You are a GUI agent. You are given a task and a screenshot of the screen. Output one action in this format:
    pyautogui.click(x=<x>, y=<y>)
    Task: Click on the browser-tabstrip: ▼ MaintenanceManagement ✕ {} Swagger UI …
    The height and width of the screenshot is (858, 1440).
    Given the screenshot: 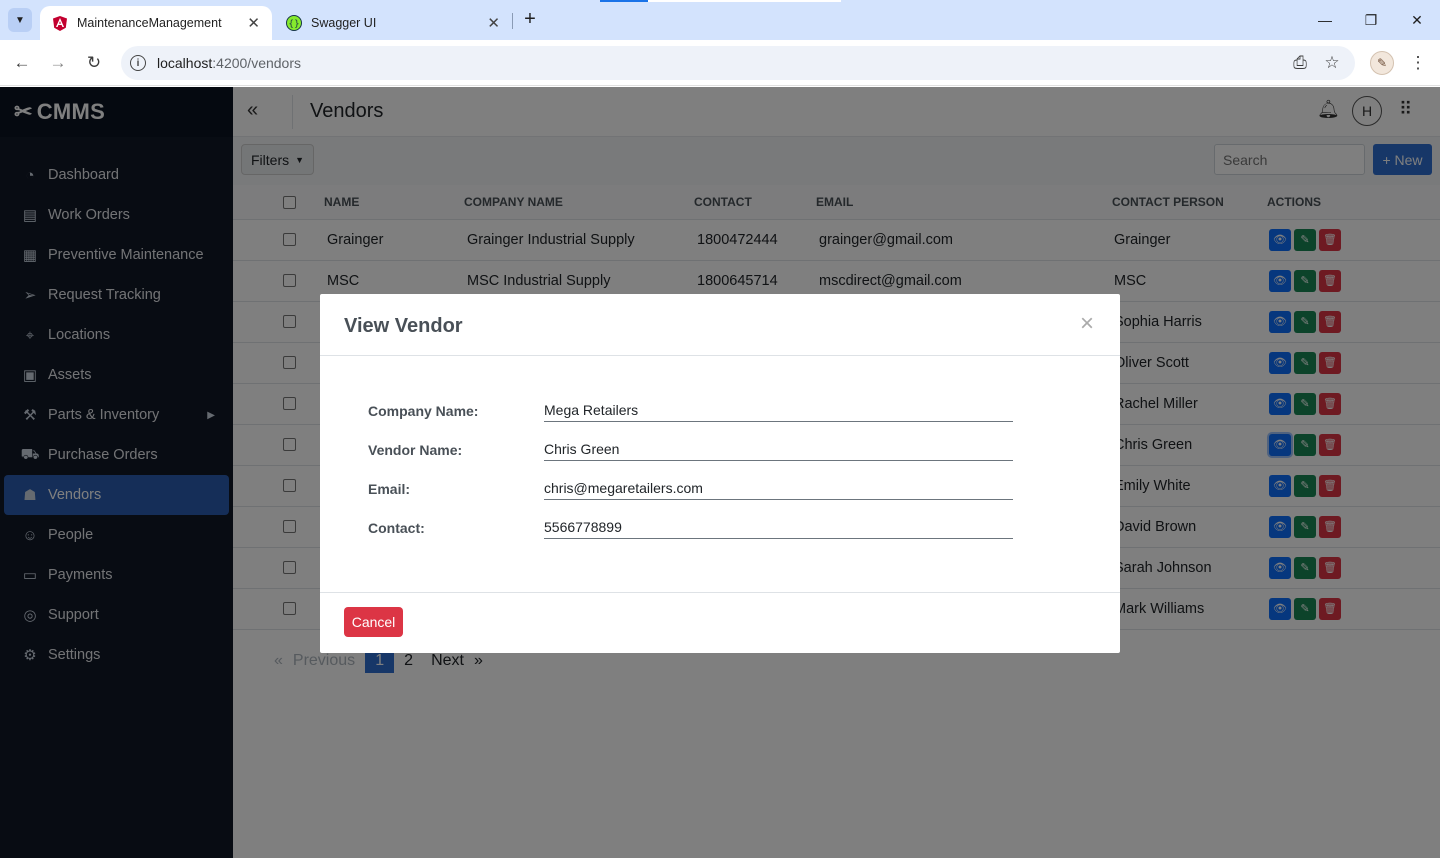 What is the action you would take?
    pyautogui.click(x=720, y=20)
    